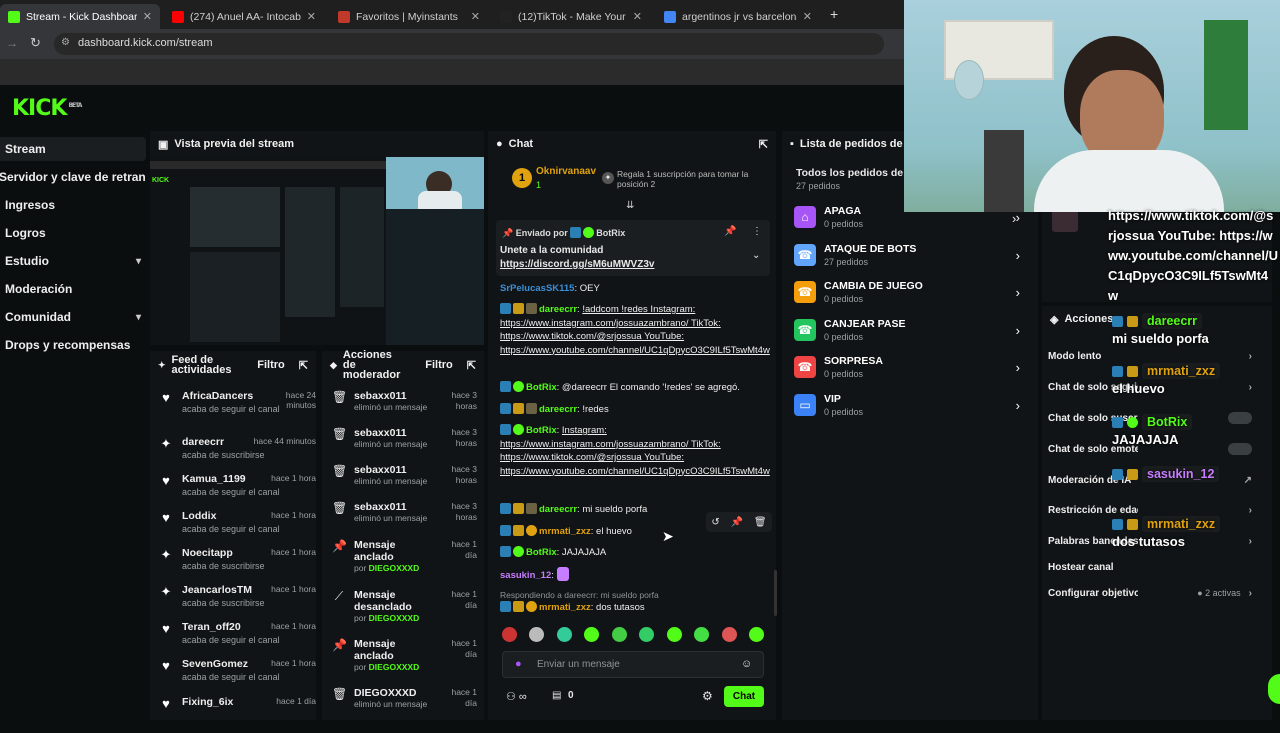 This screenshot has height=733, width=1280. What do you see at coordinates (394, 568) in the screenshot?
I see `mod-action-user: DIEGOXXXD` at bounding box center [394, 568].